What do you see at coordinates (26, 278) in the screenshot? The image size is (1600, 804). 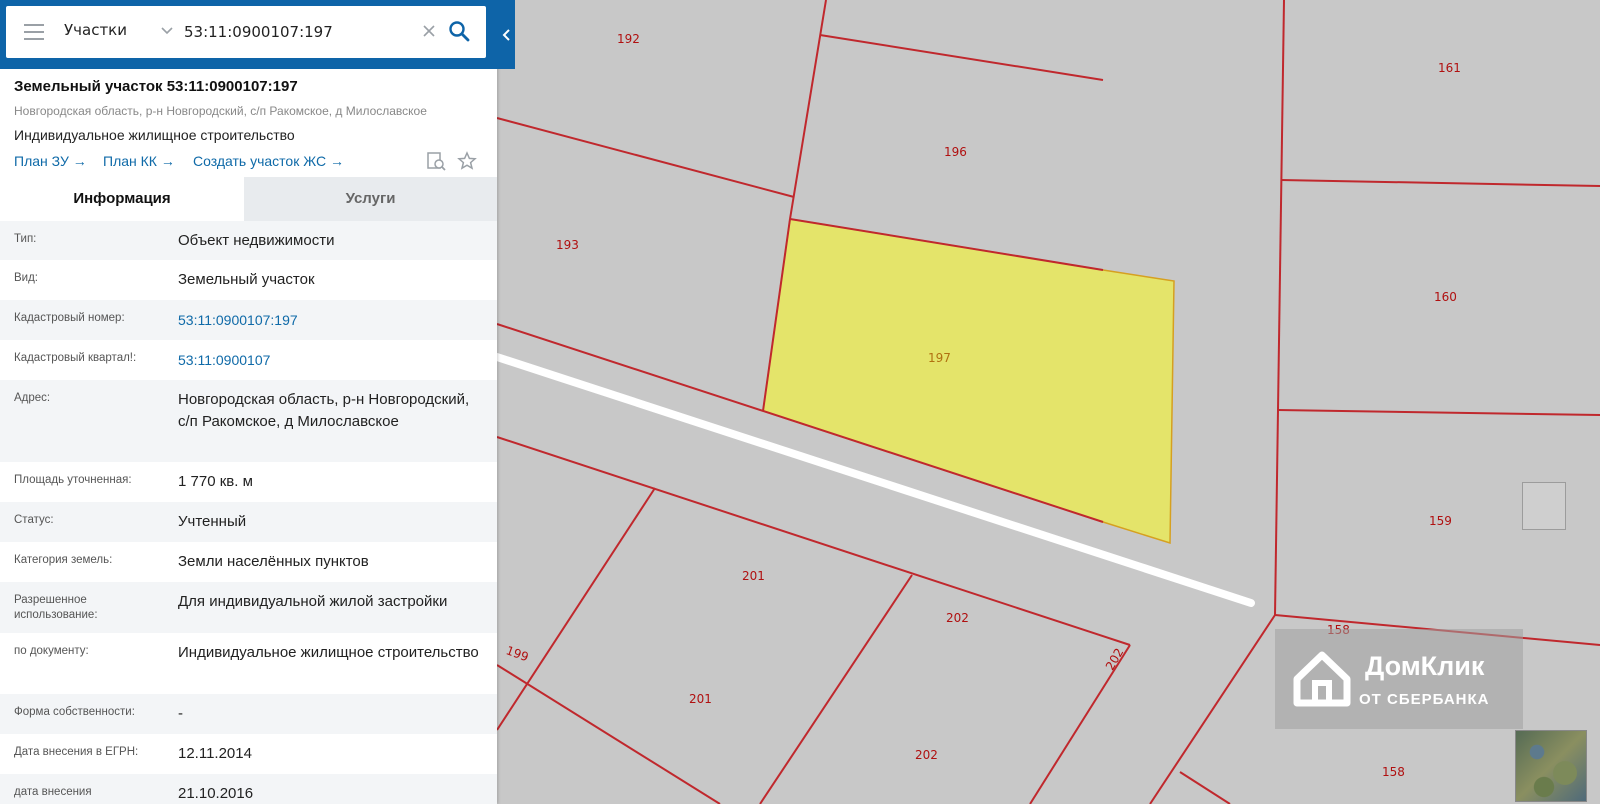 I see `info-label: Вид:` at bounding box center [26, 278].